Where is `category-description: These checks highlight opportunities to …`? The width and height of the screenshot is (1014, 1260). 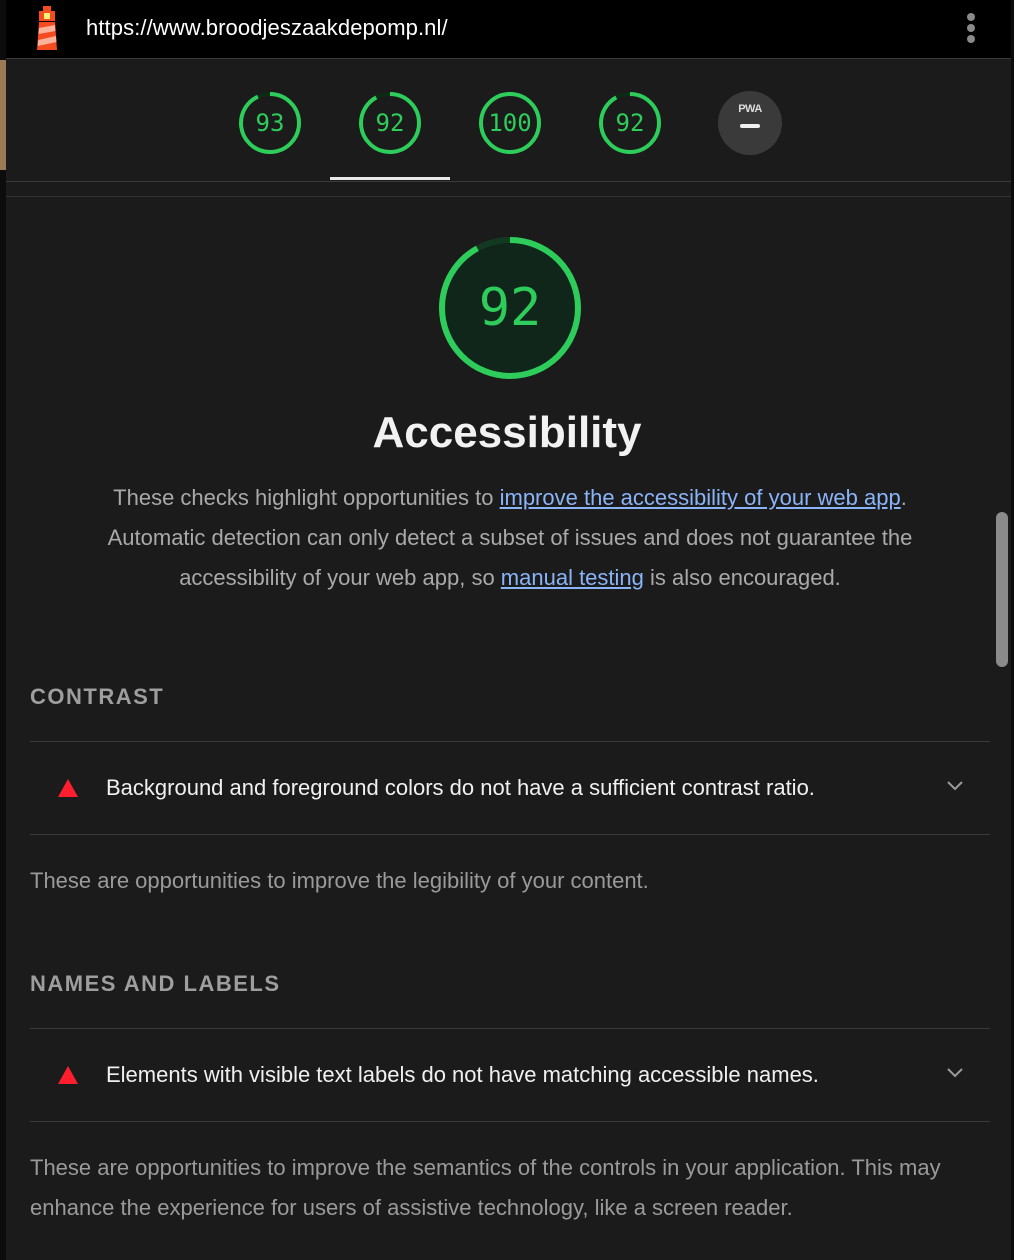
category-description: These checks highlight opportunities to … is located at coordinates (510, 538).